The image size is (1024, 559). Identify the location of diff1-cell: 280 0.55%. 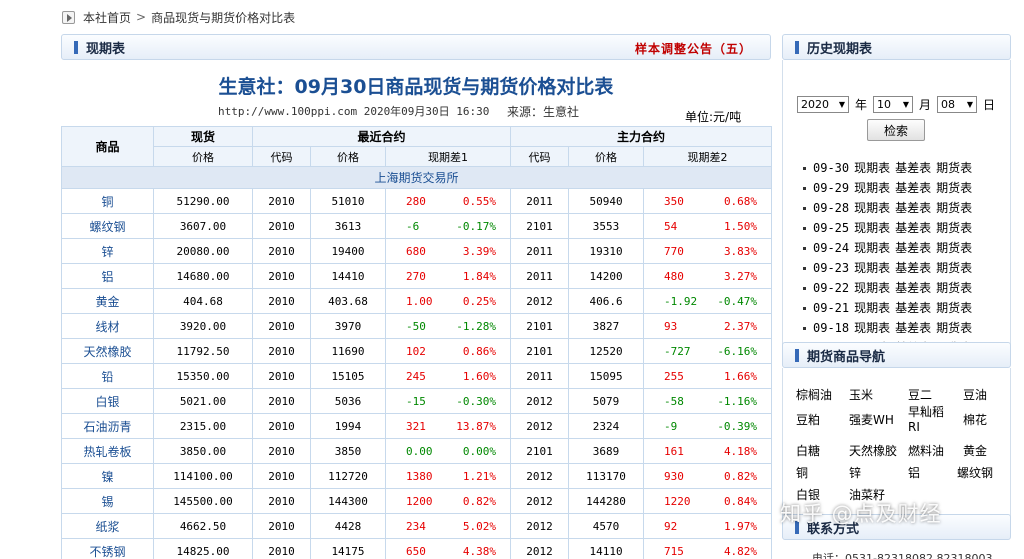
(448, 201).